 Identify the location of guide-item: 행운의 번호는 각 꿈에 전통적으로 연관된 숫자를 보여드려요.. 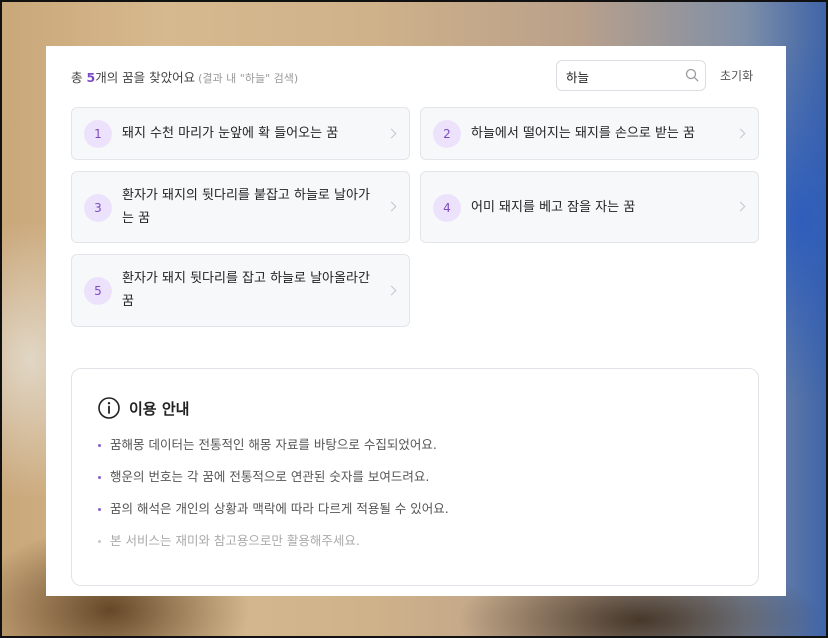
(417, 481).